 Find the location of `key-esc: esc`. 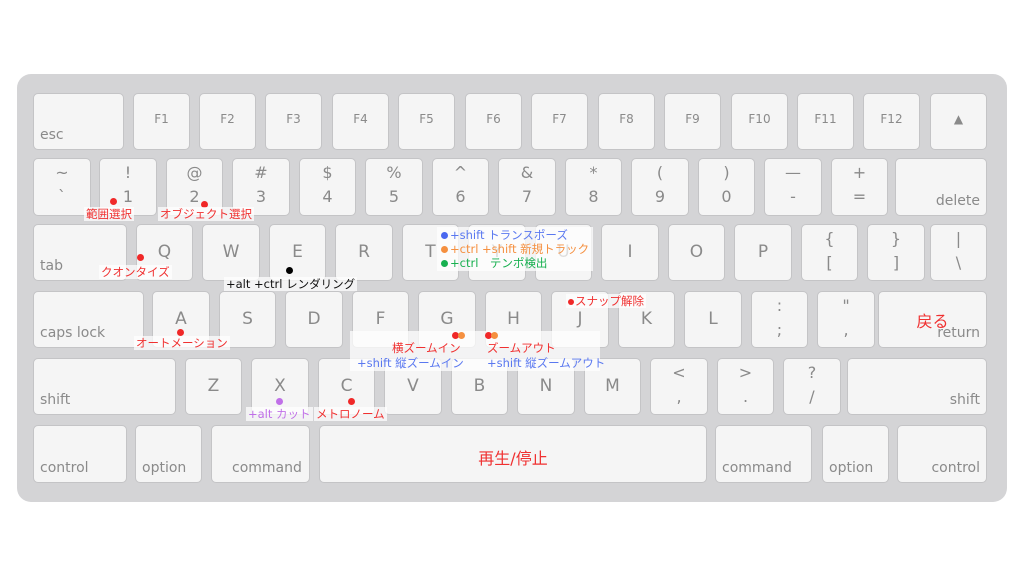

key-esc: esc is located at coordinates (78, 121).